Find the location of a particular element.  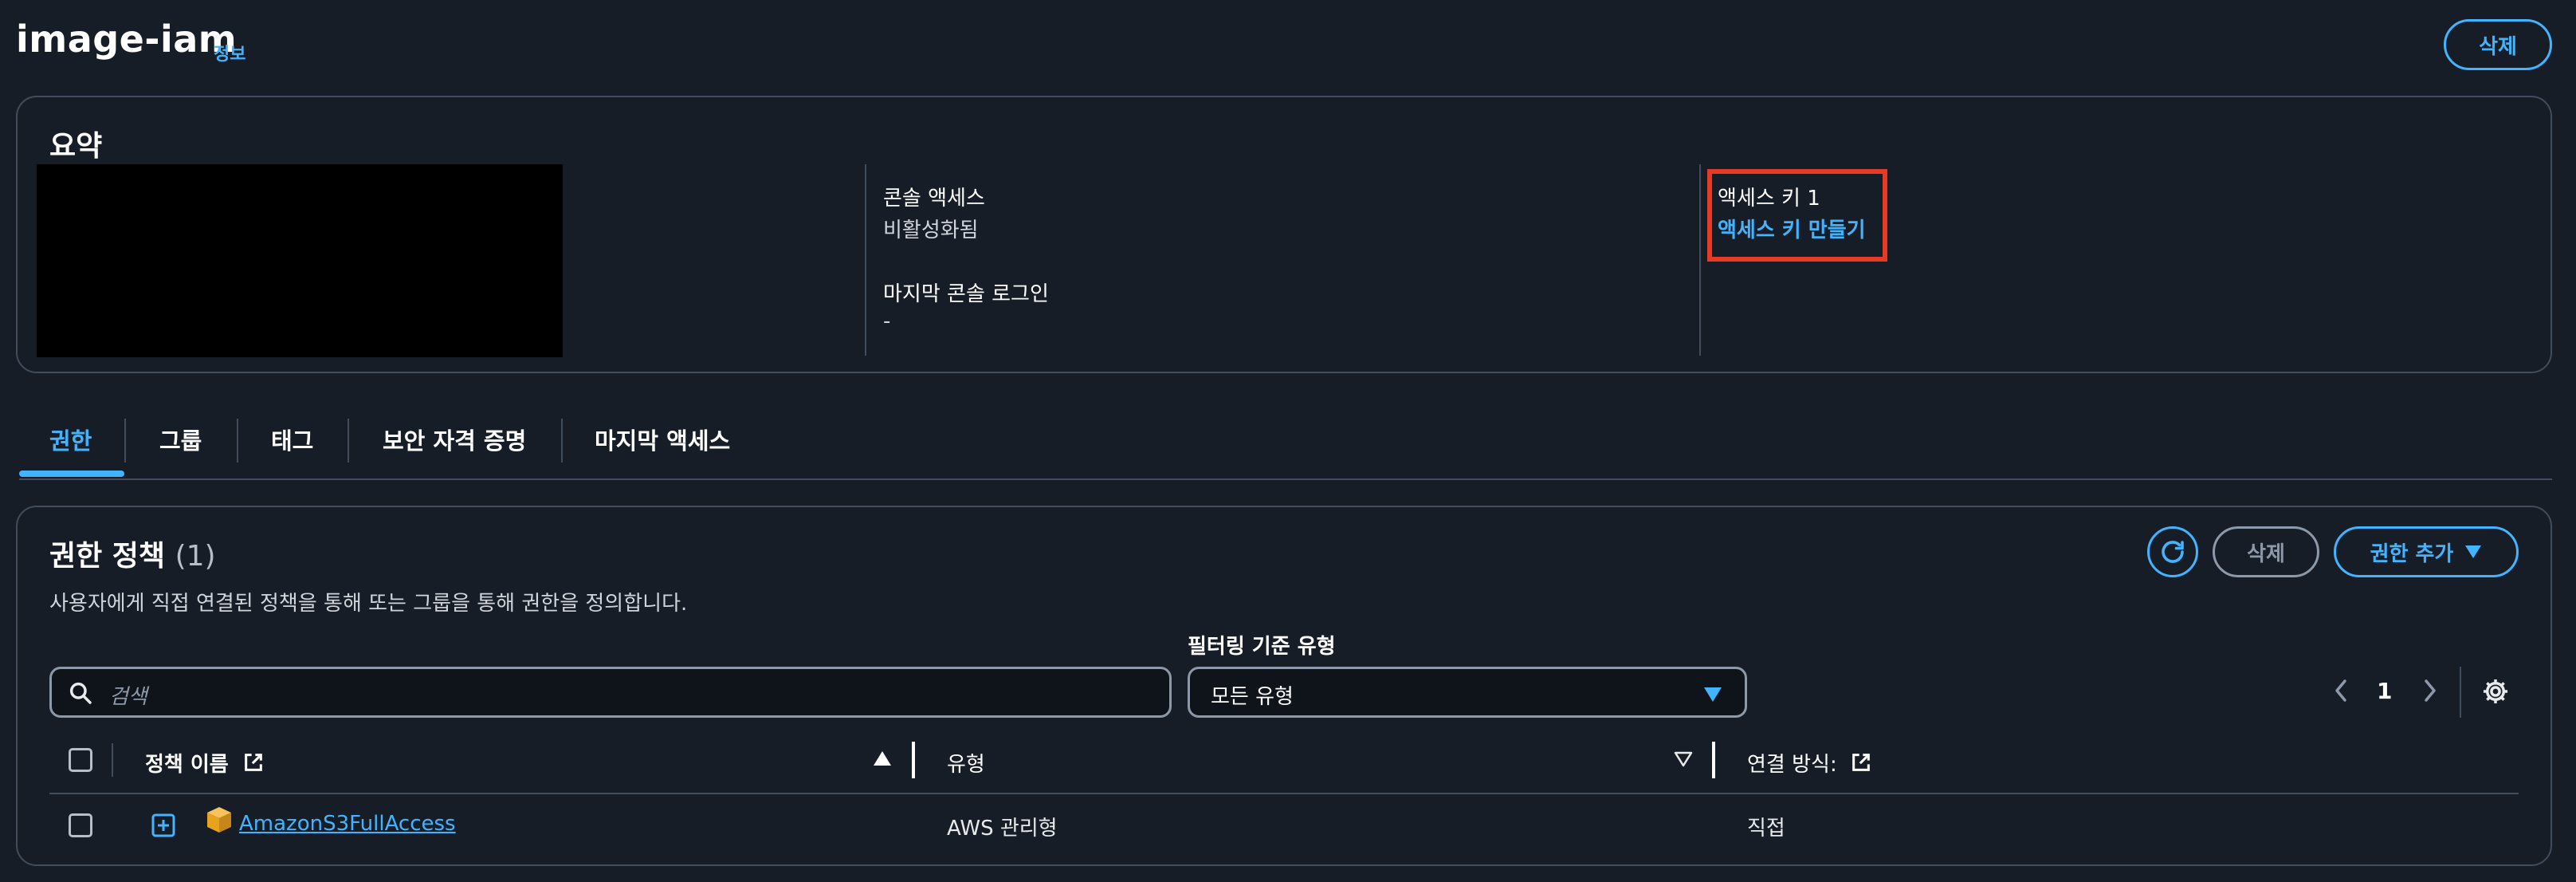

permissions-description: 사용자에게 직접 연결된 정책을 통해 또는 그룹을 통해 권한을 정의합니다. is located at coordinates (368, 604).